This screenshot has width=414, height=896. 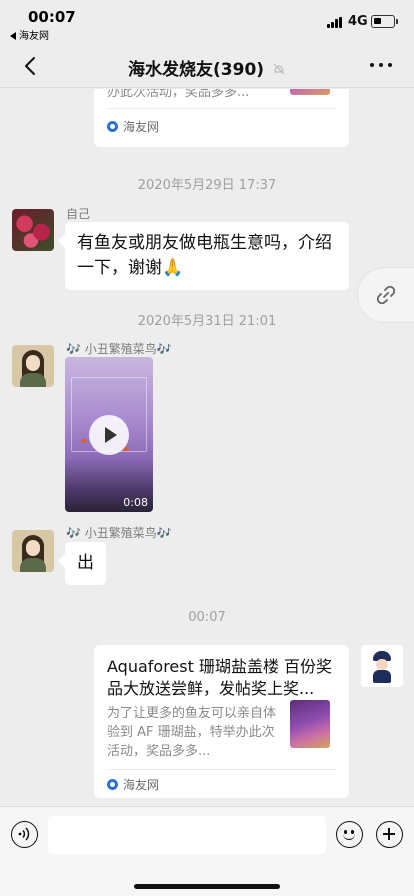 I want to click on message-text: 有鱼友或朋友做电瓶生意吗，介绍一下，谢谢🙏, so click(x=204, y=255).